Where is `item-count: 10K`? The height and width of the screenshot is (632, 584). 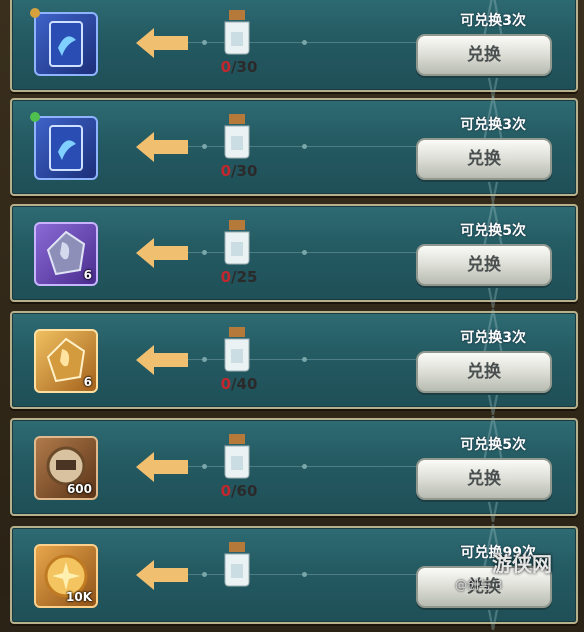 item-count: 10K is located at coordinates (79, 597).